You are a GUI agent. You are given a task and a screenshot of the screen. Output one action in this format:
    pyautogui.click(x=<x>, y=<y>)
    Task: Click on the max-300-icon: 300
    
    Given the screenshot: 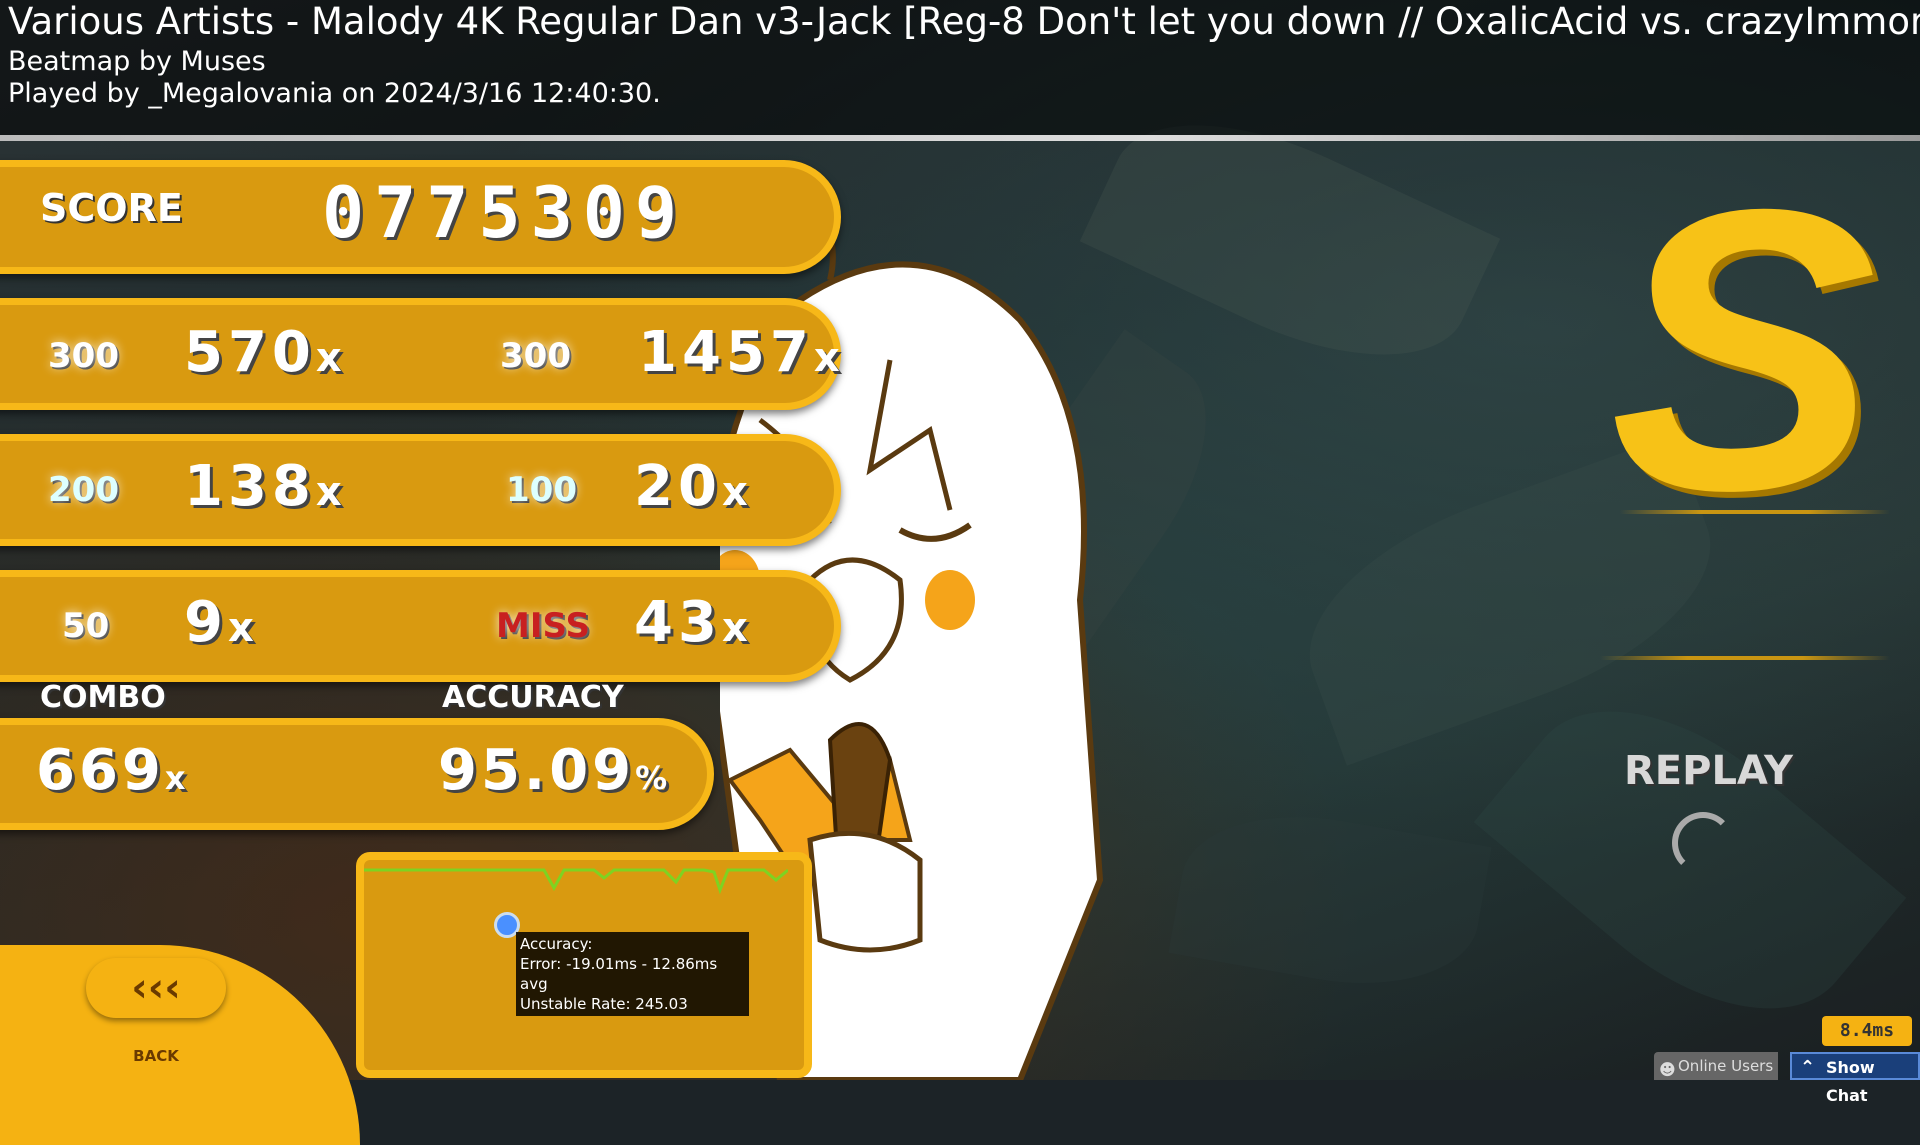 What is the action you would take?
    pyautogui.click(x=83, y=356)
    